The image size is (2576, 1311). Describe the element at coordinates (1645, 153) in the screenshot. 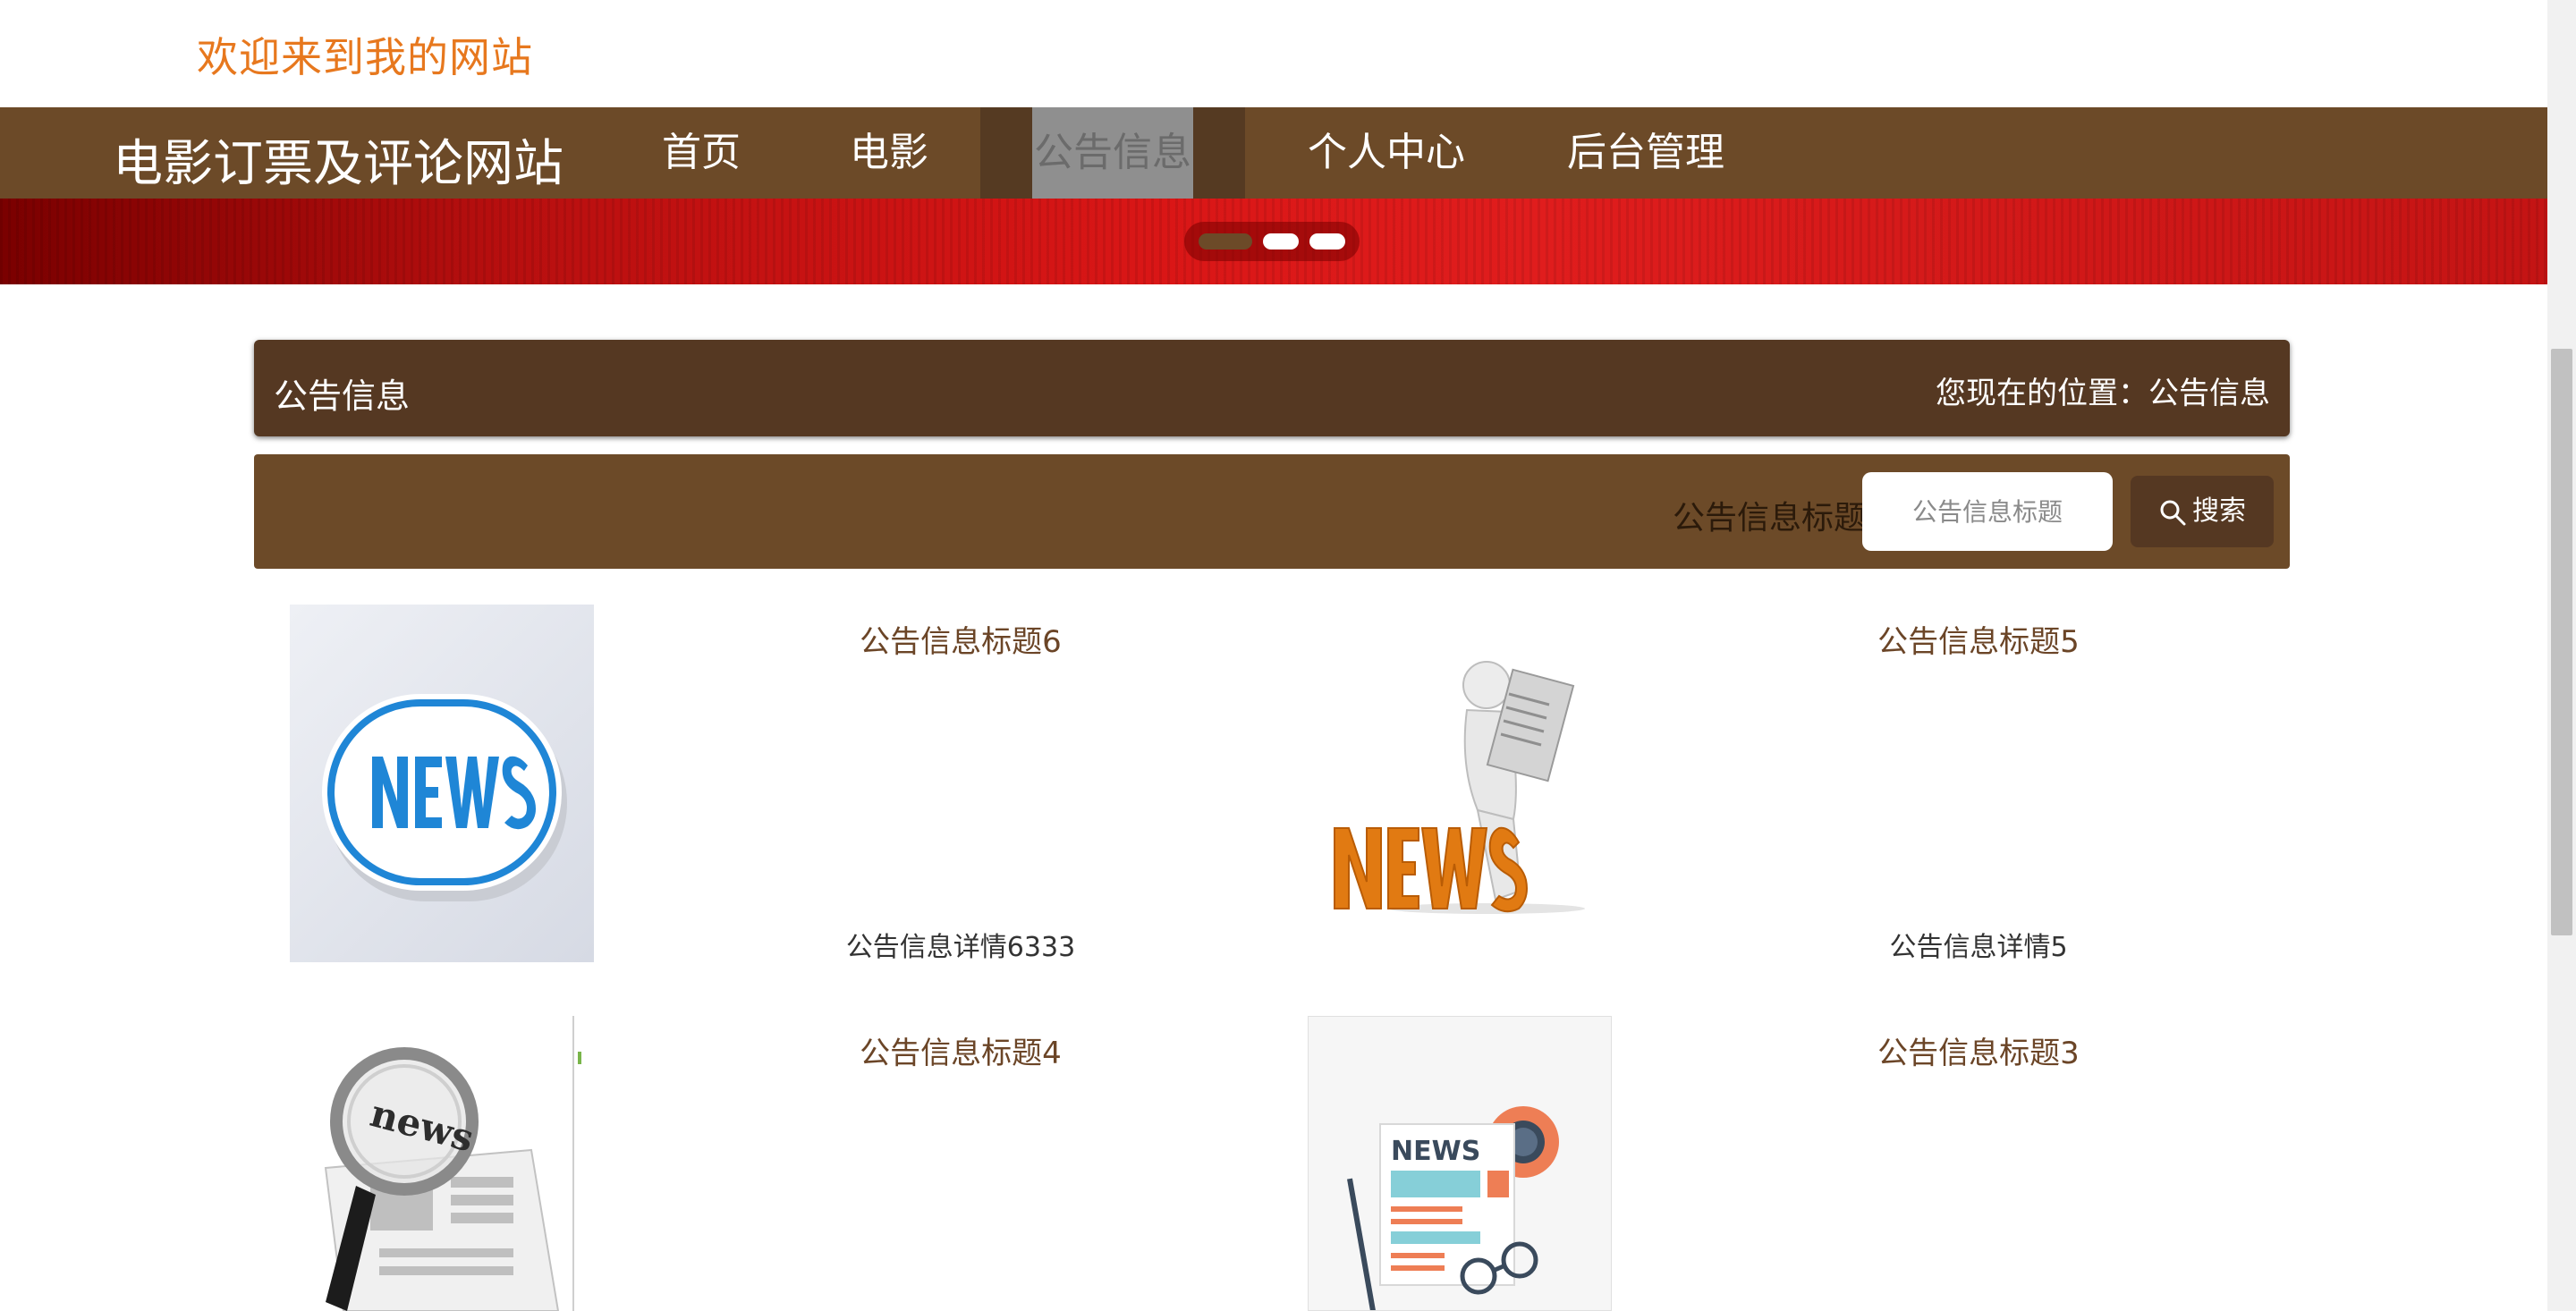

I see `nav-item-admin: 后台管理` at that location.